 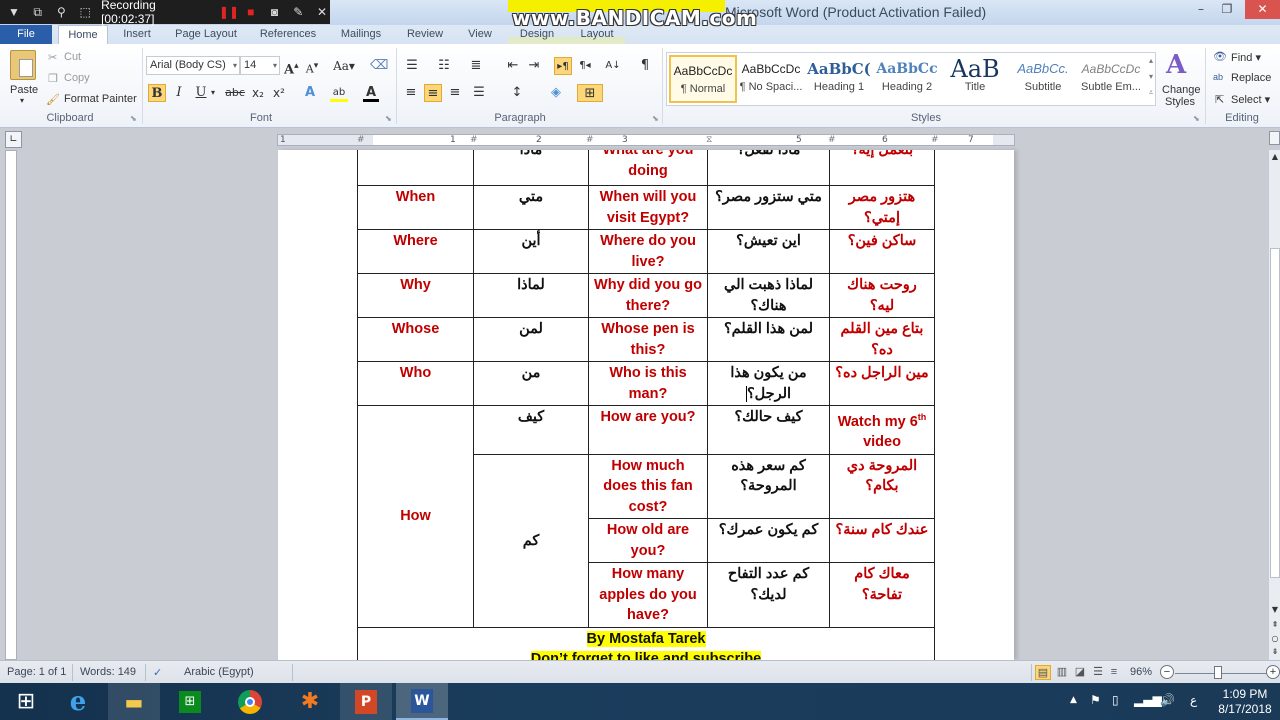 What do you see at coordinates (279, 93) in the screenshot?
I see `superscript-button: x²` at bounding box center [279, 93].